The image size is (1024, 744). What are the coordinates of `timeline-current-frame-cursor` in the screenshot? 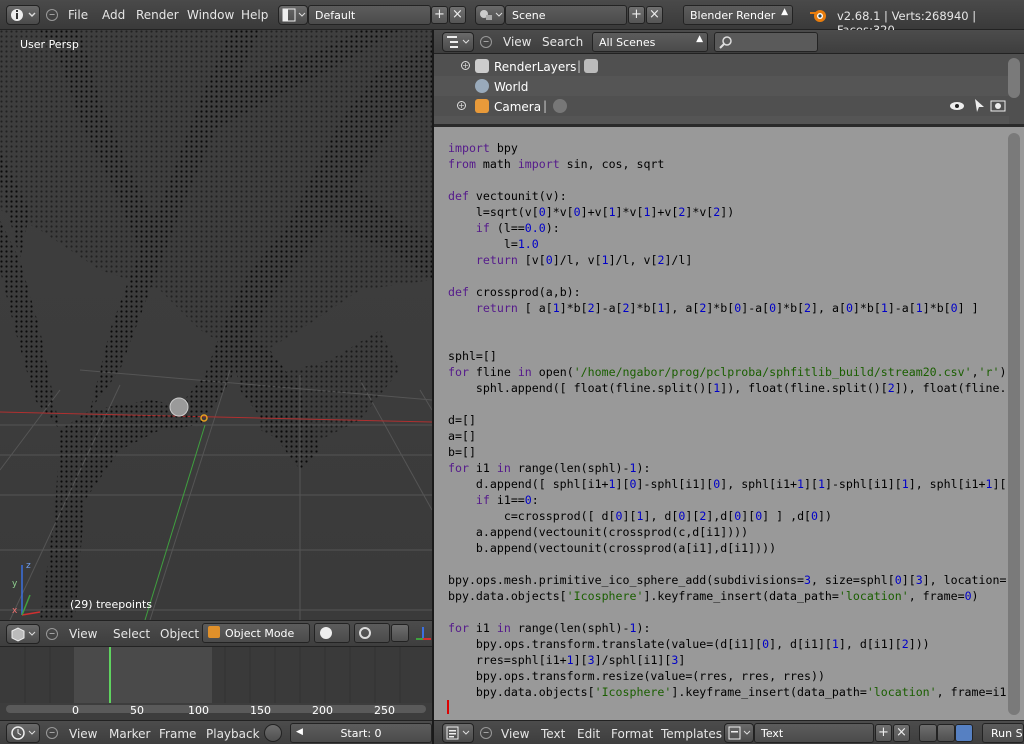 It's located at (110, 675).